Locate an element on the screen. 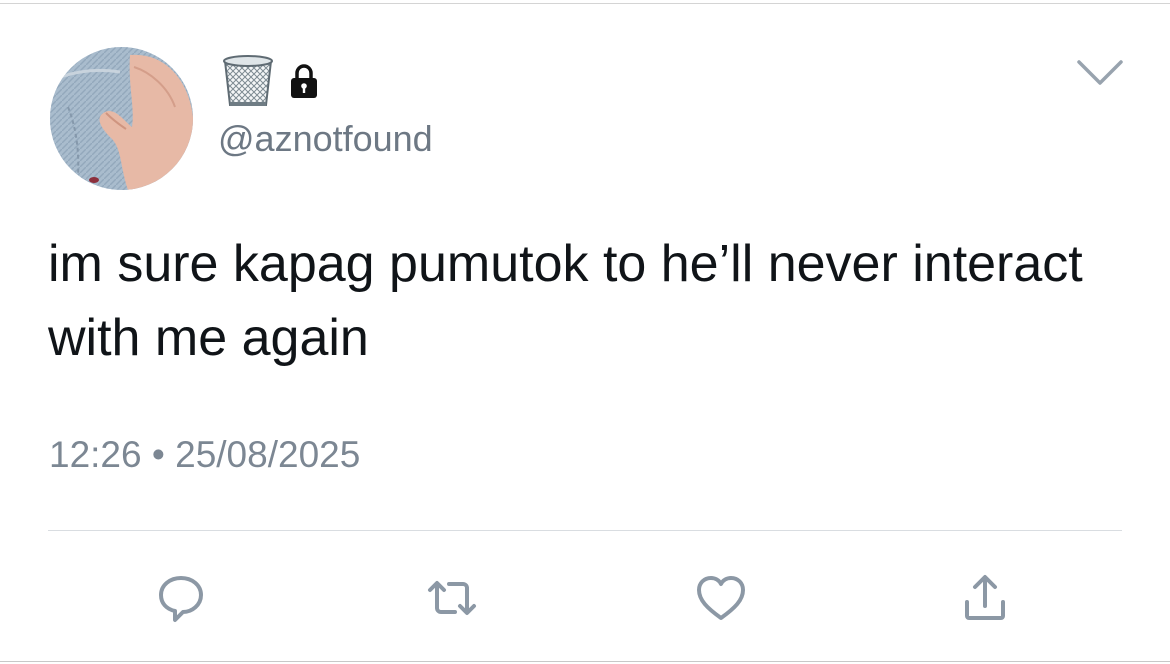 This screenshot has width=1170, height=664. retweet-icon is located at coordinates (452, 598).